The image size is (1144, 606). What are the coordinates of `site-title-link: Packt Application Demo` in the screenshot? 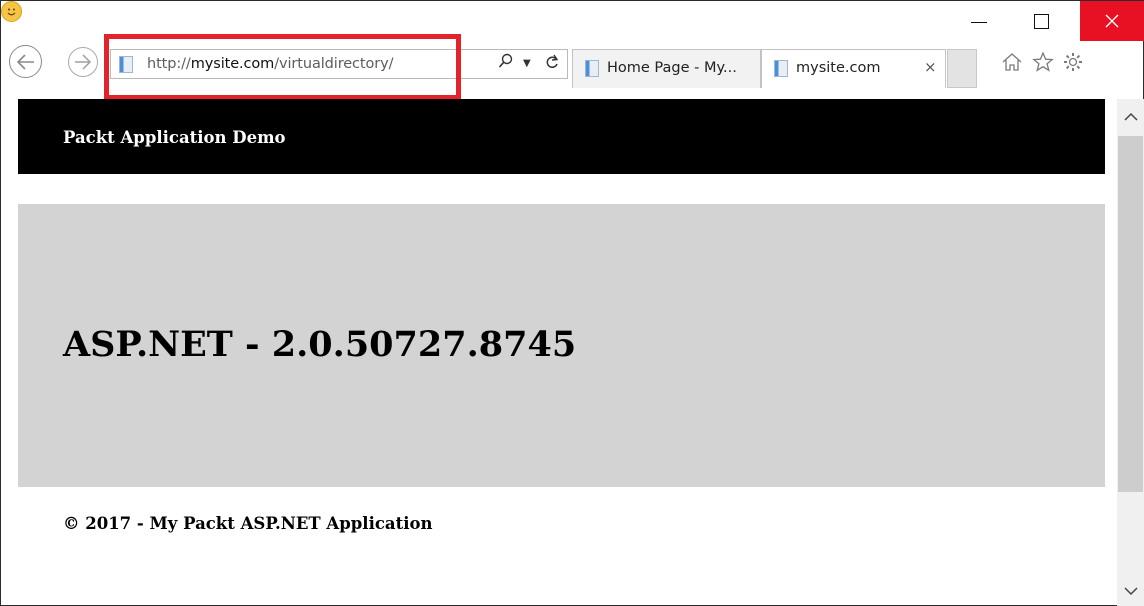 It's located at (174, 137).